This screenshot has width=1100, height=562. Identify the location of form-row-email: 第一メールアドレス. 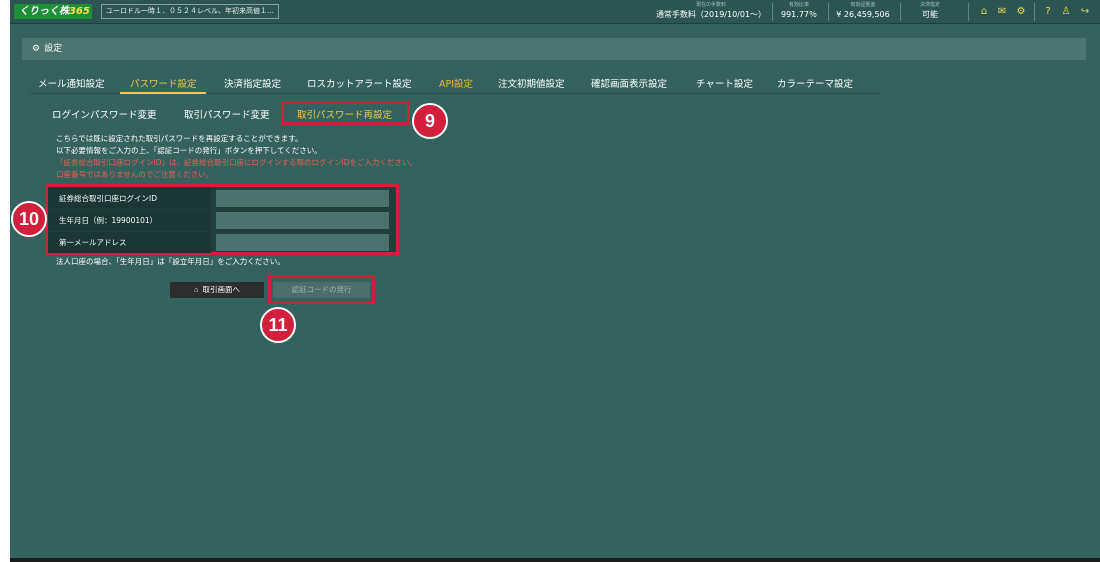
(222, 242).